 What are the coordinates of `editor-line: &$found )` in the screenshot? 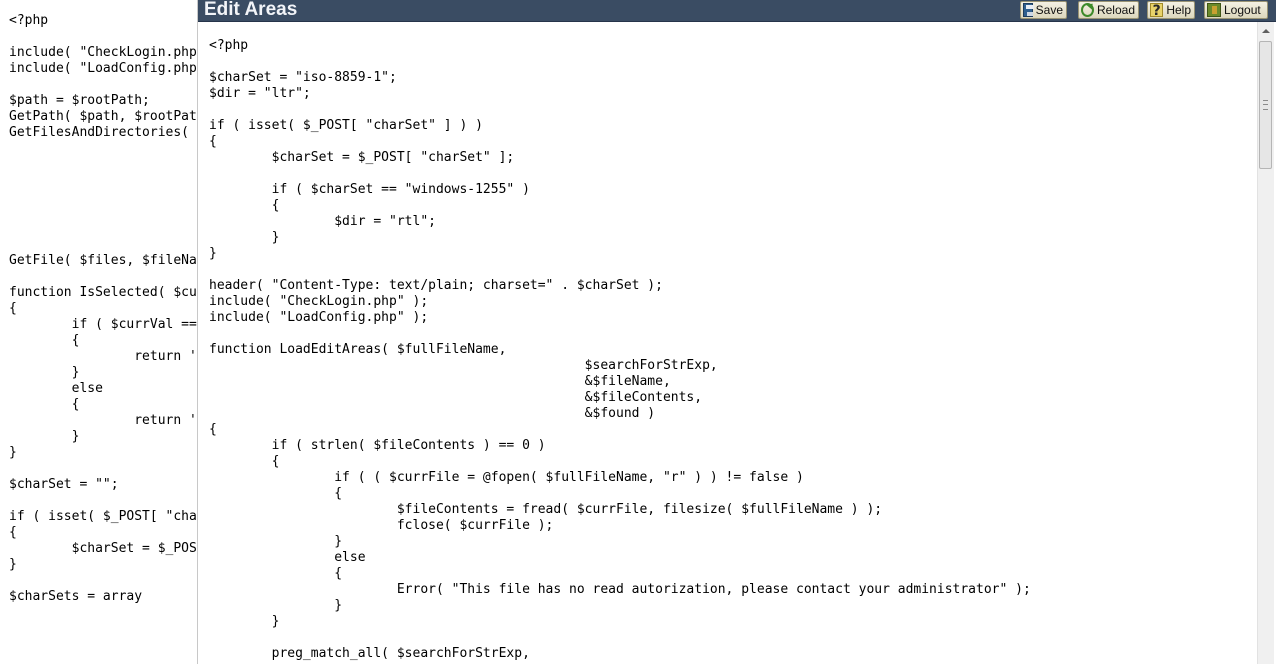 It's located at (432, 413).